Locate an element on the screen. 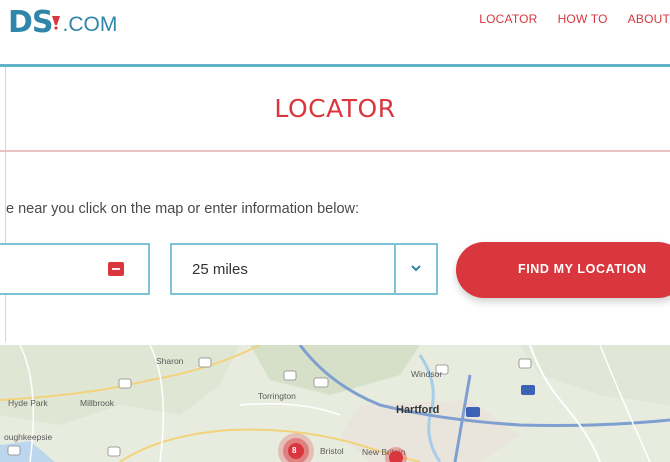 The image size is (670, 462). nav-how-to: HOW TO is located at coordinates (583, 19).